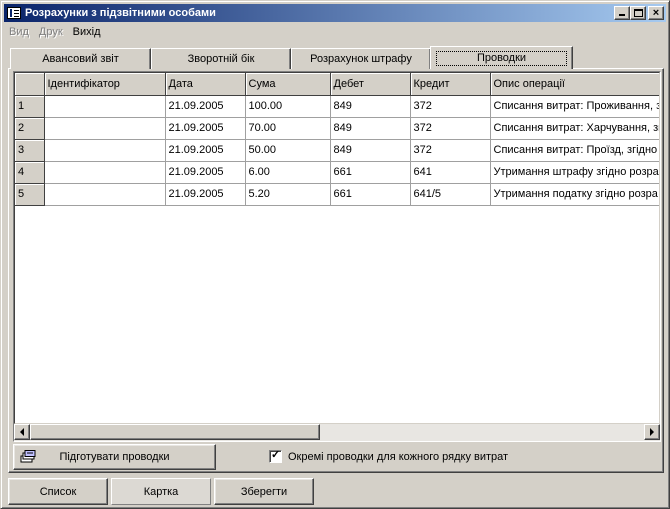 Image resolution: width=670 pixels, height=509 pixels. Describe the element at coordinates (574, 84) in the screenshot. I see `header-description: Опис операції` at that location.